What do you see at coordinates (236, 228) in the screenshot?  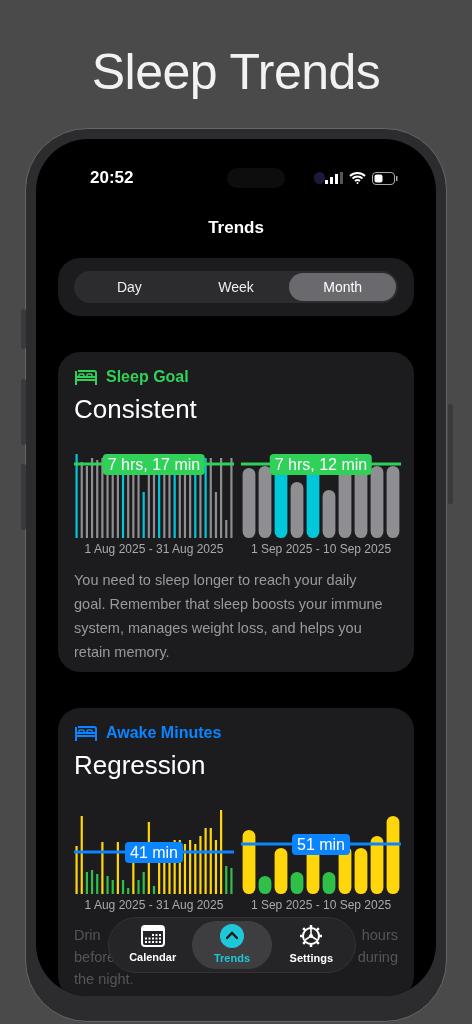 I see `screen-title: Trends` at bounding box center [236, 228].